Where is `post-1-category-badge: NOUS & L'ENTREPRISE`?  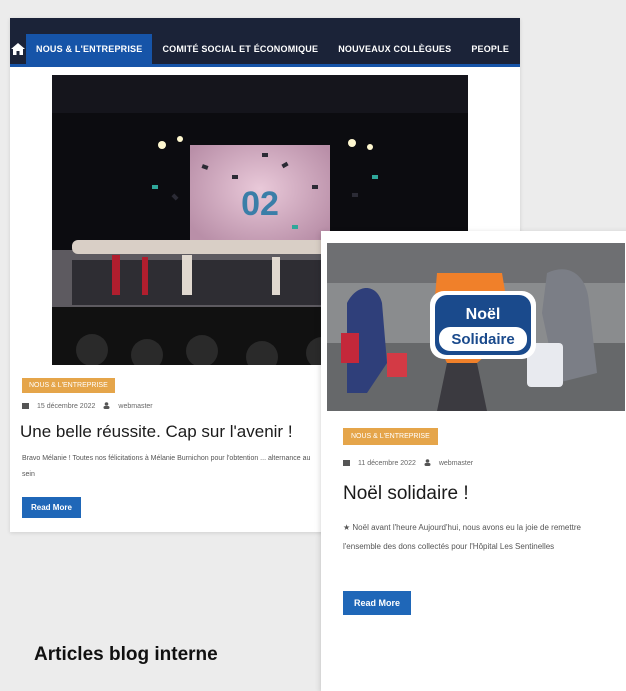 post-1-category-badge: NOUS & L'ENTREPRISE is located at coordinates (68, 385).